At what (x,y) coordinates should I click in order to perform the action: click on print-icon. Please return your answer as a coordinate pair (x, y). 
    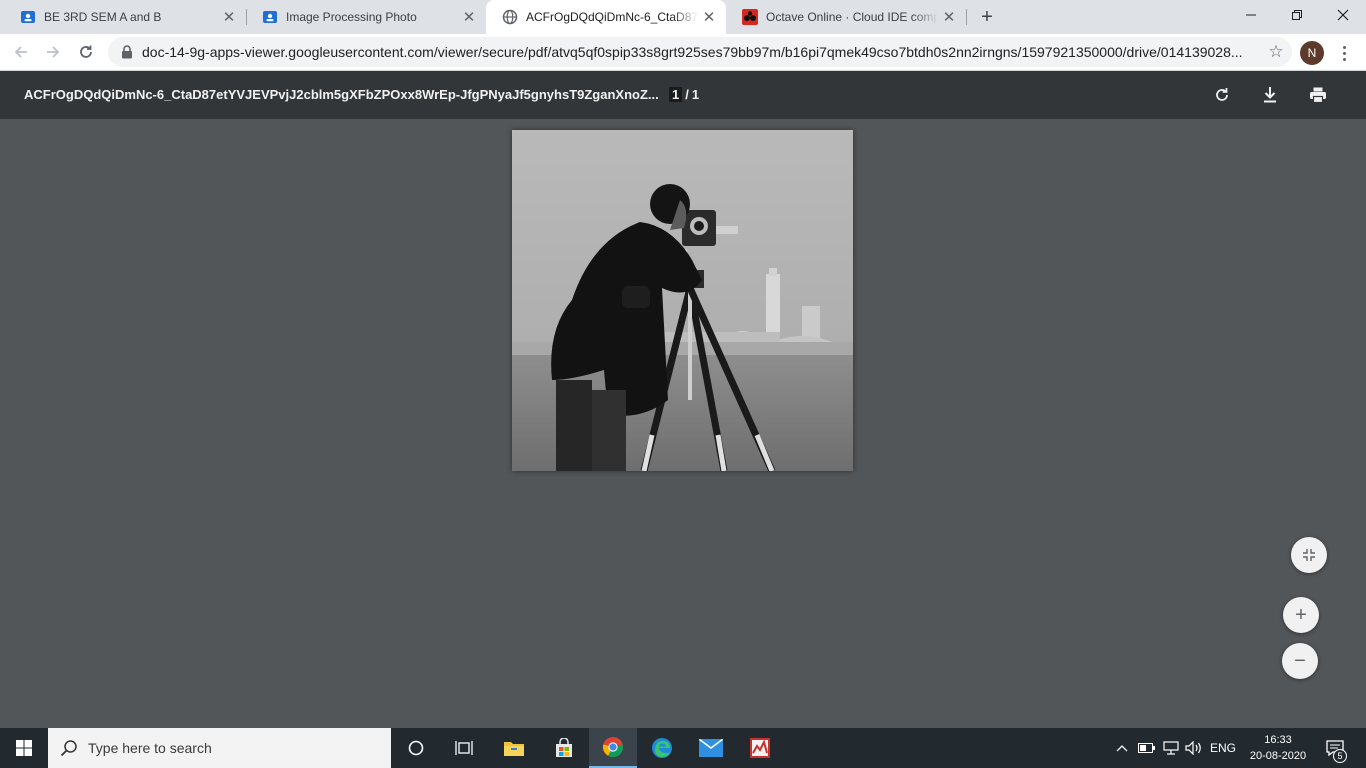
    Looking at the image, I should click on (1318, 95).